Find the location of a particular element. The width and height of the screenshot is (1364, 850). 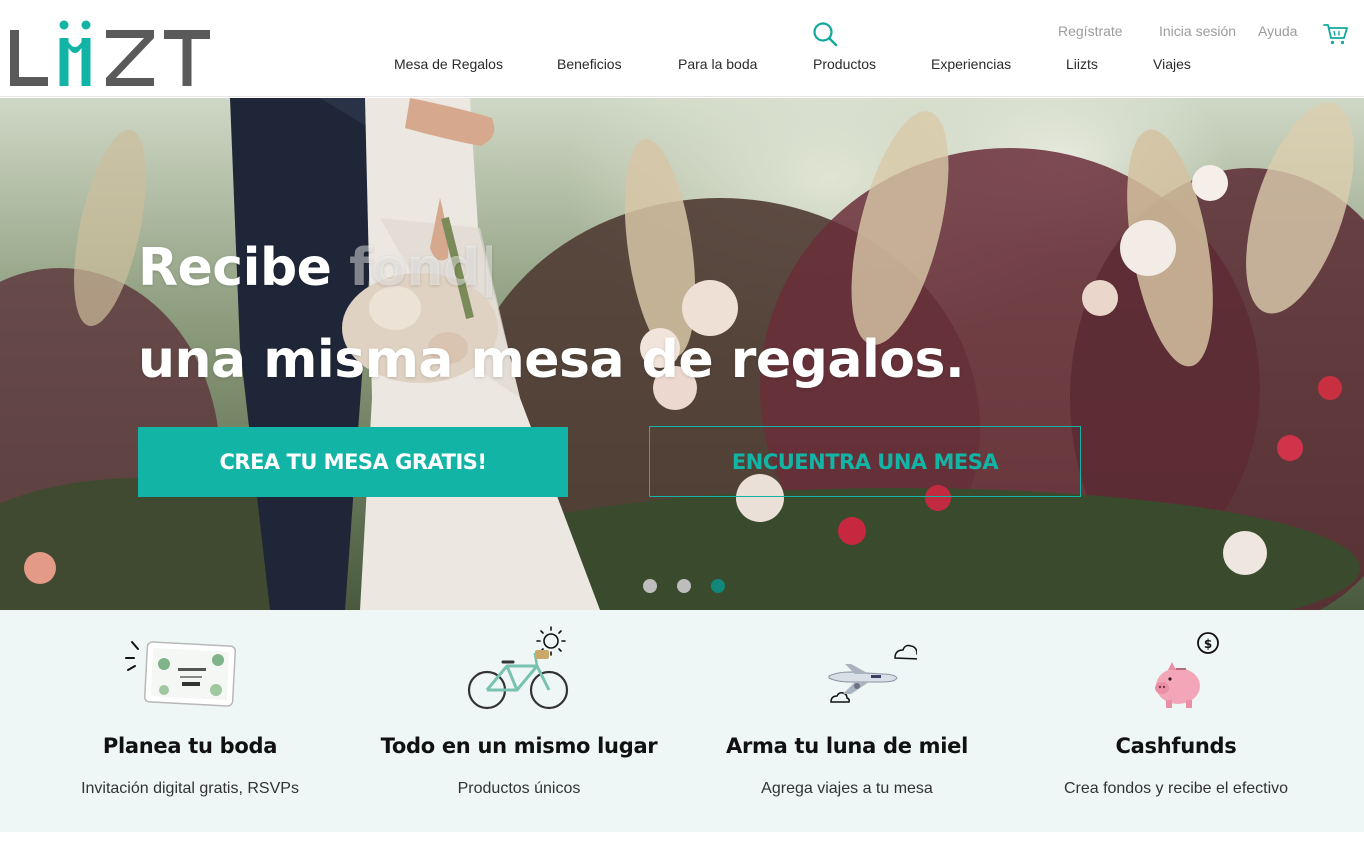

hero-headline-line1: Recibe fond| is located at coordinates (318, 268).